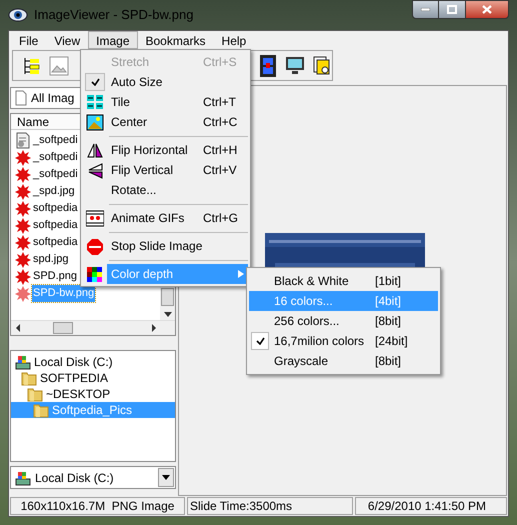 Image resolution: width=517 pixels, height=525 pixels. Describe the element at coordinates (176, 40) in the screenshot. I see `menu-item: Bookmarks` at that location.